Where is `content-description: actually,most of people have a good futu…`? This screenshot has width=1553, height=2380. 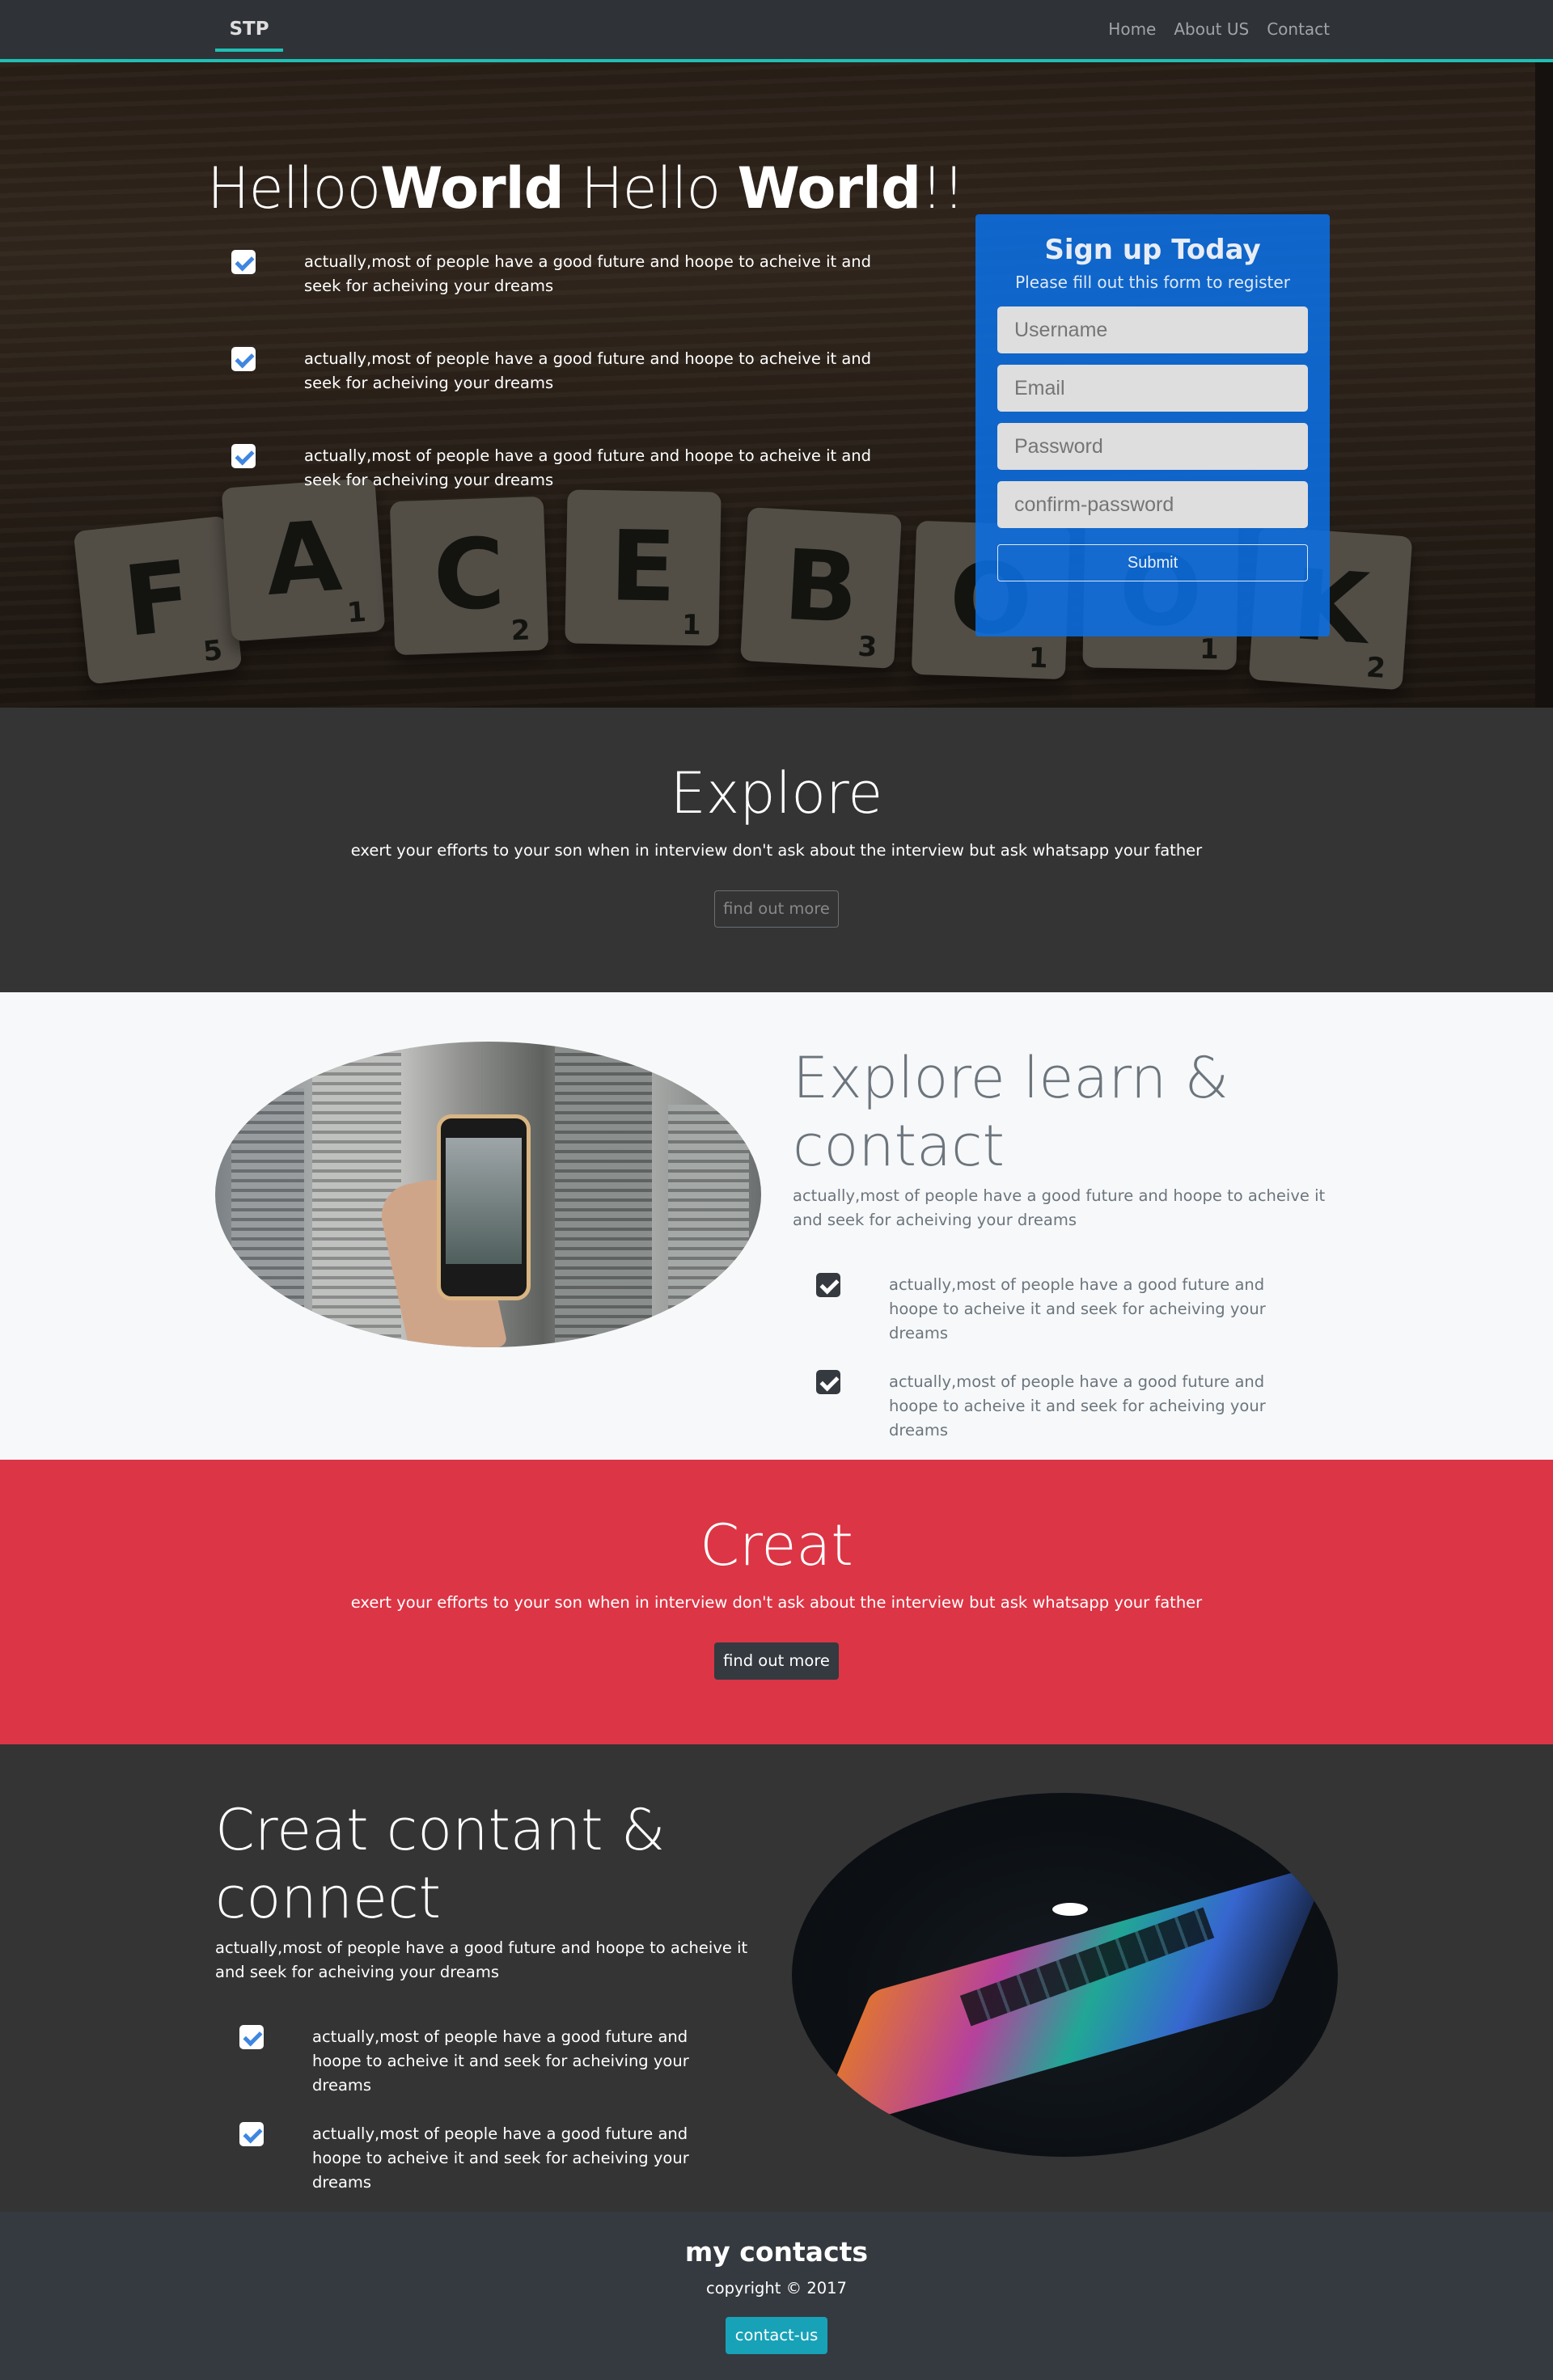 content-description: actually,most of people have a good futu… is located at coordinates (481, 1960).